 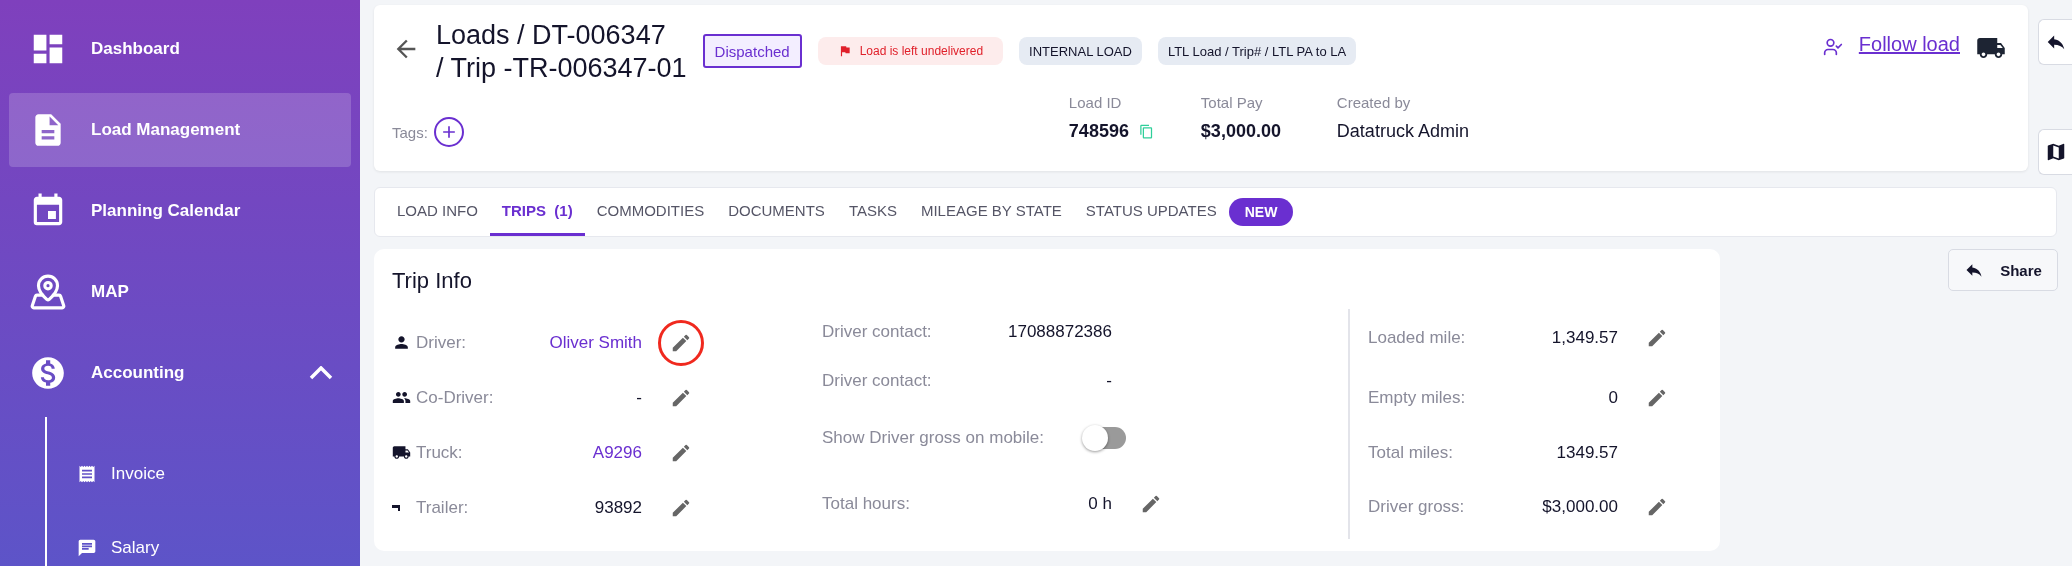 I want to click on field-label: Truck:, so click(x=440, y=452).